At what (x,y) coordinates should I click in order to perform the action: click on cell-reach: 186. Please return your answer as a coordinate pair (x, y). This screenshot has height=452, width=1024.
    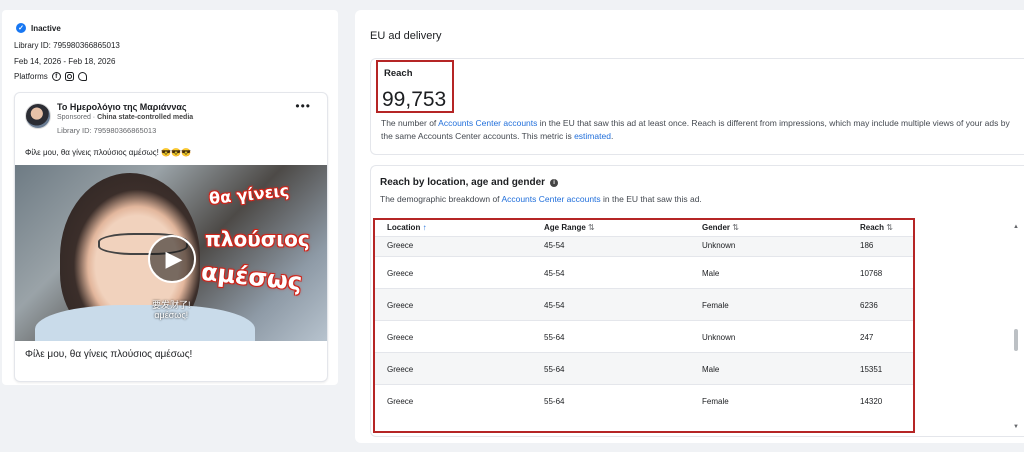
    Looking at the image, I should click on (867, 245).